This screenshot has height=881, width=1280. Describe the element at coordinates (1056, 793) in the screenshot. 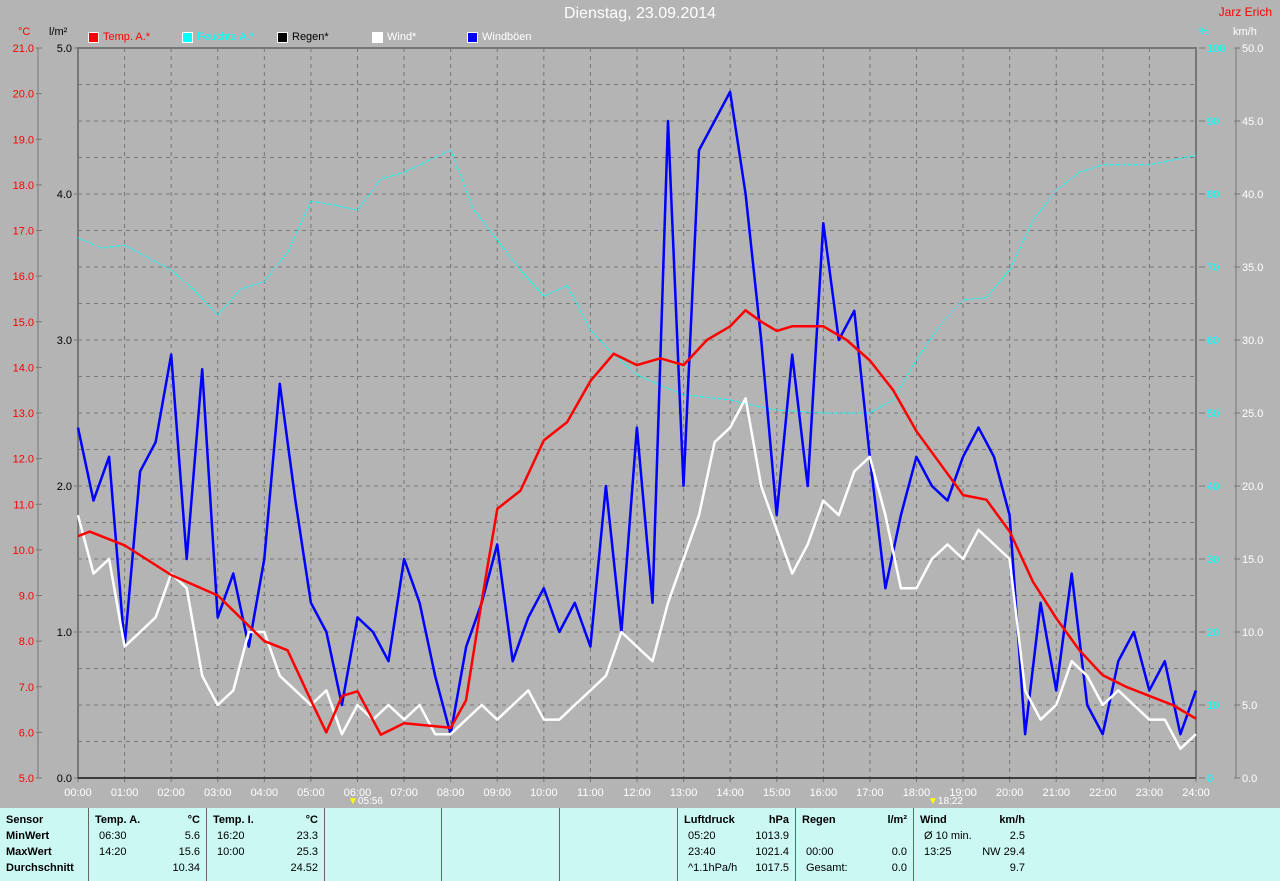

I see `x-tick-label: 21:00` at that location.